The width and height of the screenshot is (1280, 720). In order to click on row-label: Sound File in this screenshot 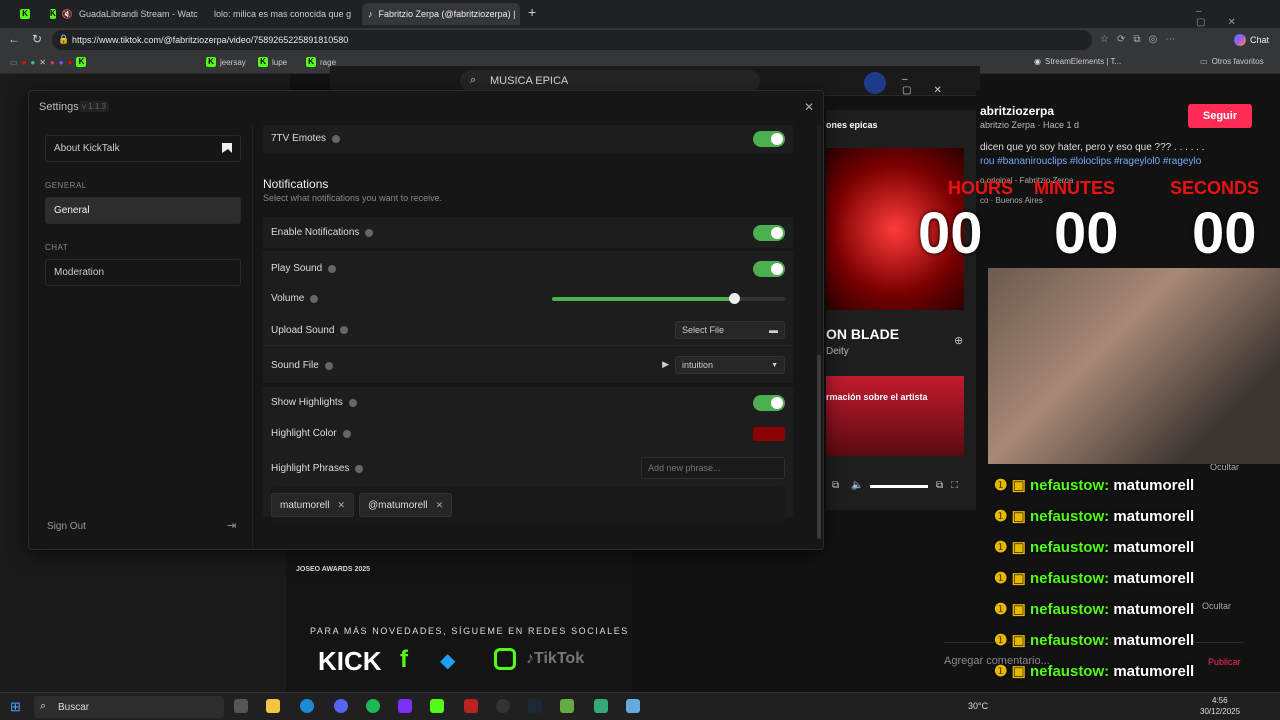, I will do `click(295, 365)`.